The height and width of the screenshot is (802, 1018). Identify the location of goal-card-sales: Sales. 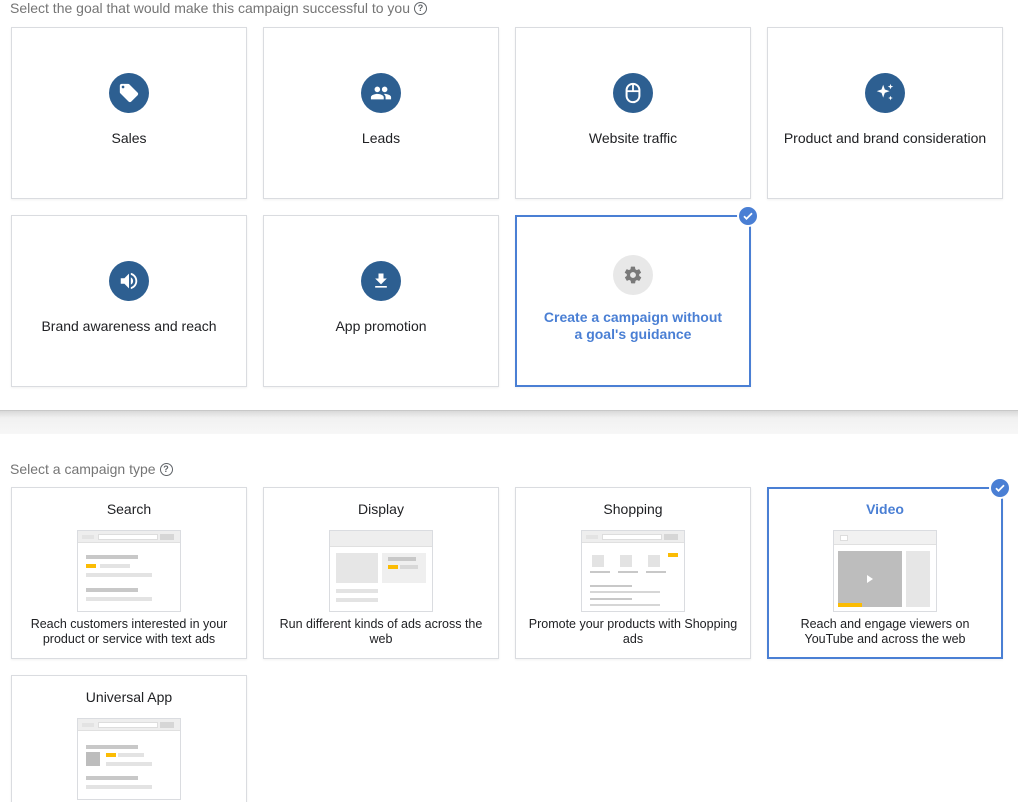
(129, 113).